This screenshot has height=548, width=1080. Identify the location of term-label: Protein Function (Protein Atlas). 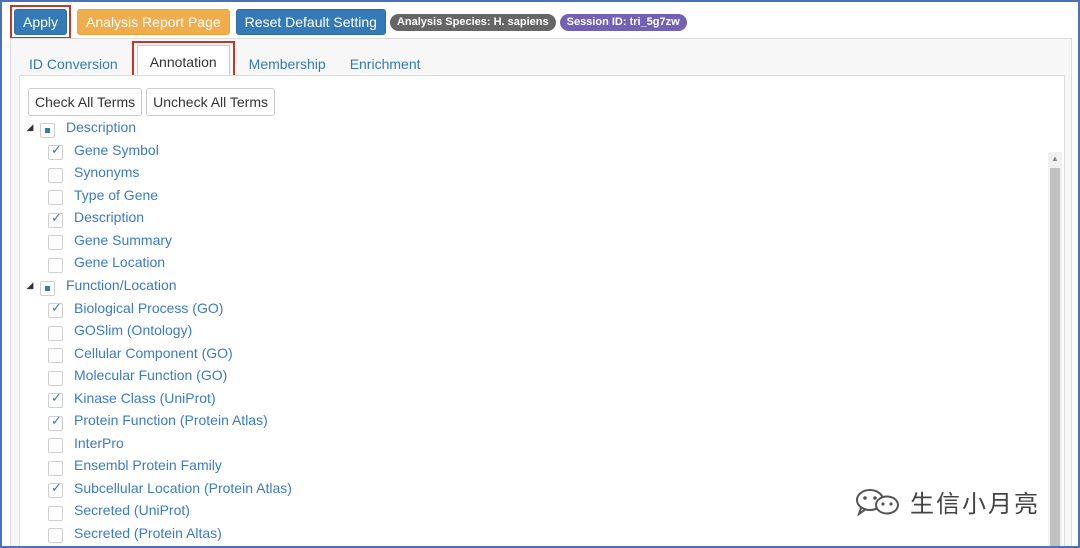
(171, 420).